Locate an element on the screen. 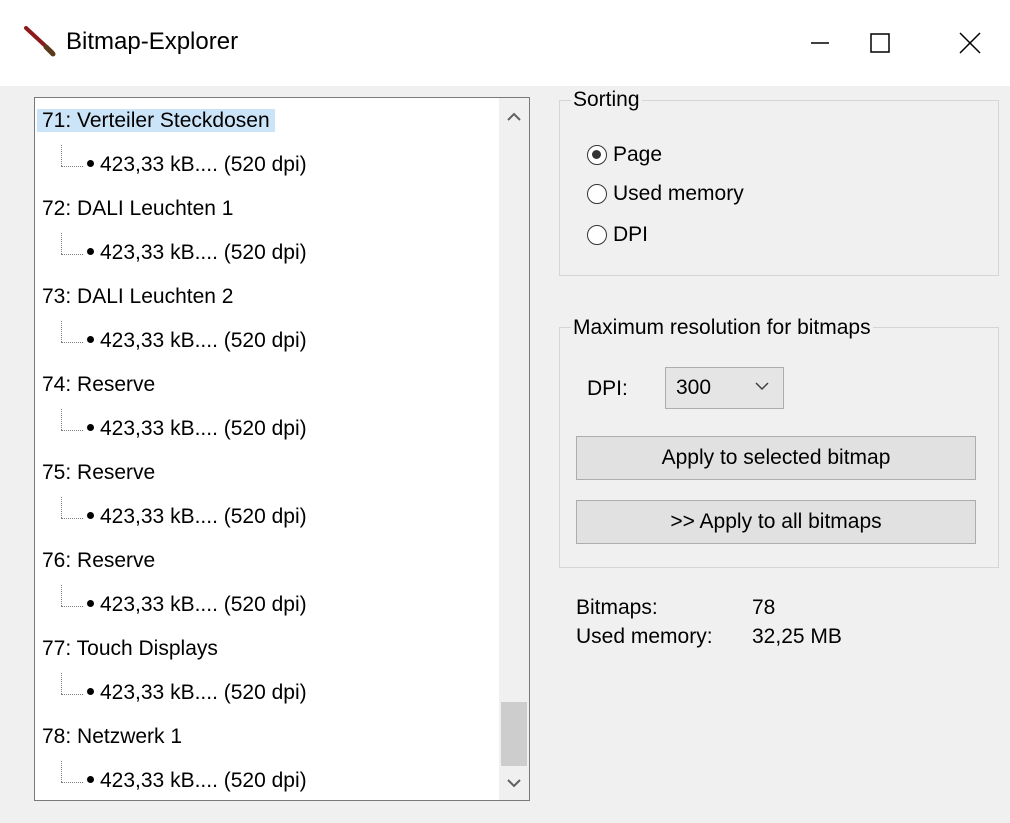 This screenshot has height=823, width=1010. minimize-button is located at coordinates (820, 43).